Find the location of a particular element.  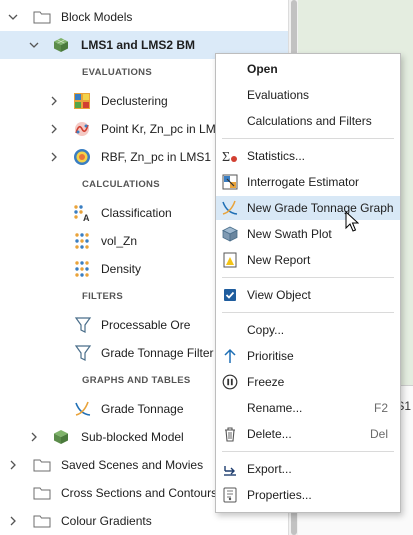

menu-item-label: Evaluations is located at coordinates (278, 95).